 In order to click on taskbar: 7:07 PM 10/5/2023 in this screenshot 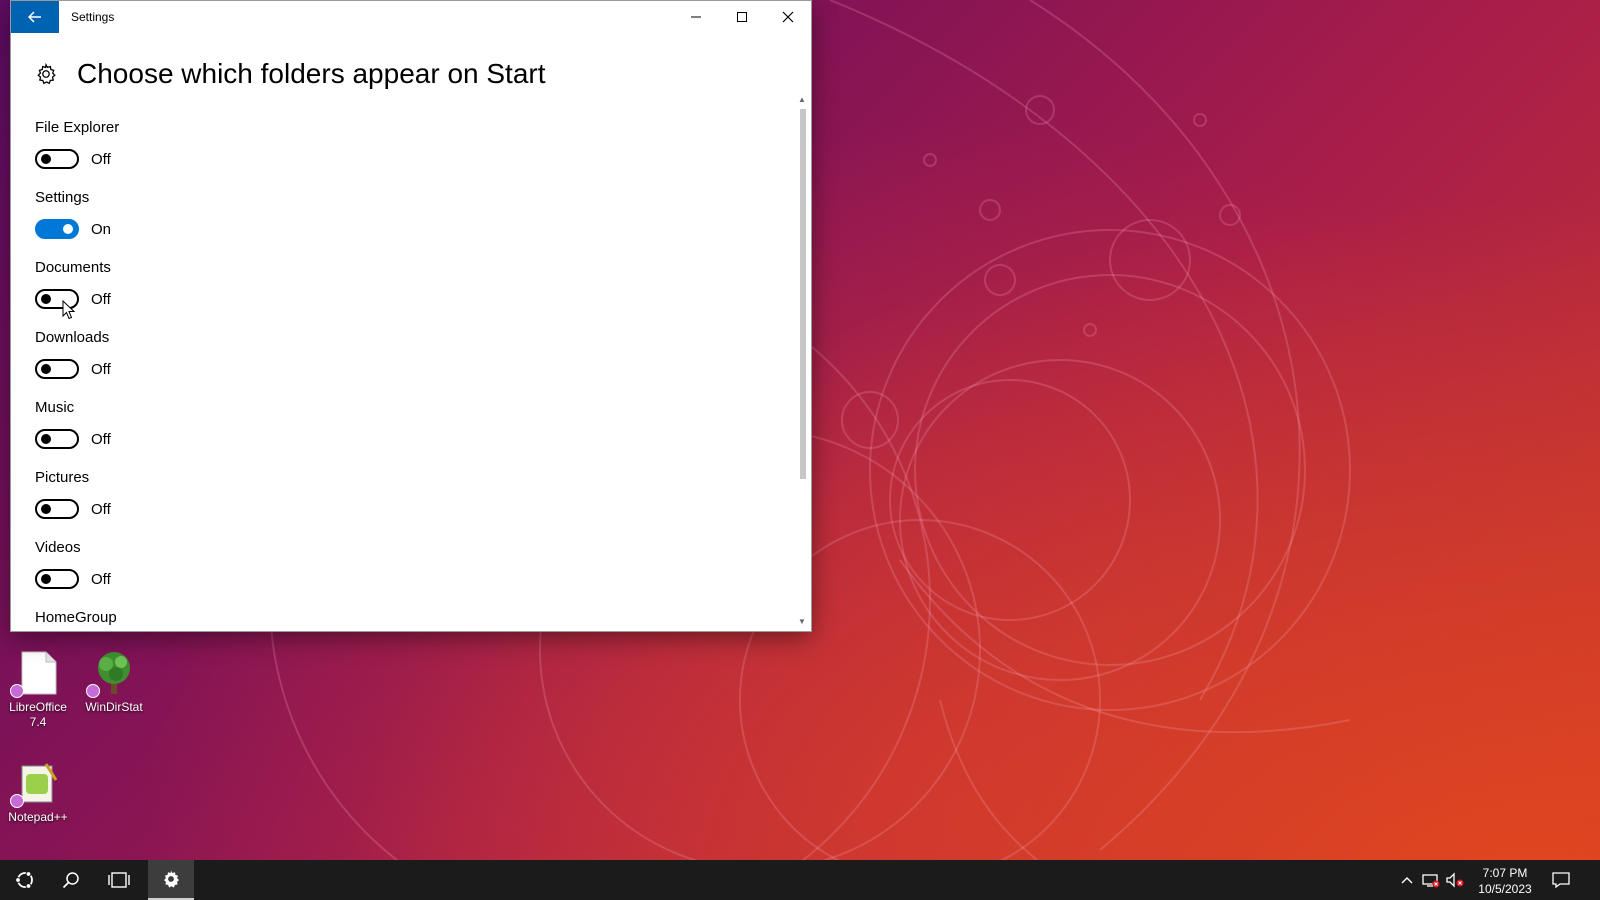, I will do `click(800, 880)`.